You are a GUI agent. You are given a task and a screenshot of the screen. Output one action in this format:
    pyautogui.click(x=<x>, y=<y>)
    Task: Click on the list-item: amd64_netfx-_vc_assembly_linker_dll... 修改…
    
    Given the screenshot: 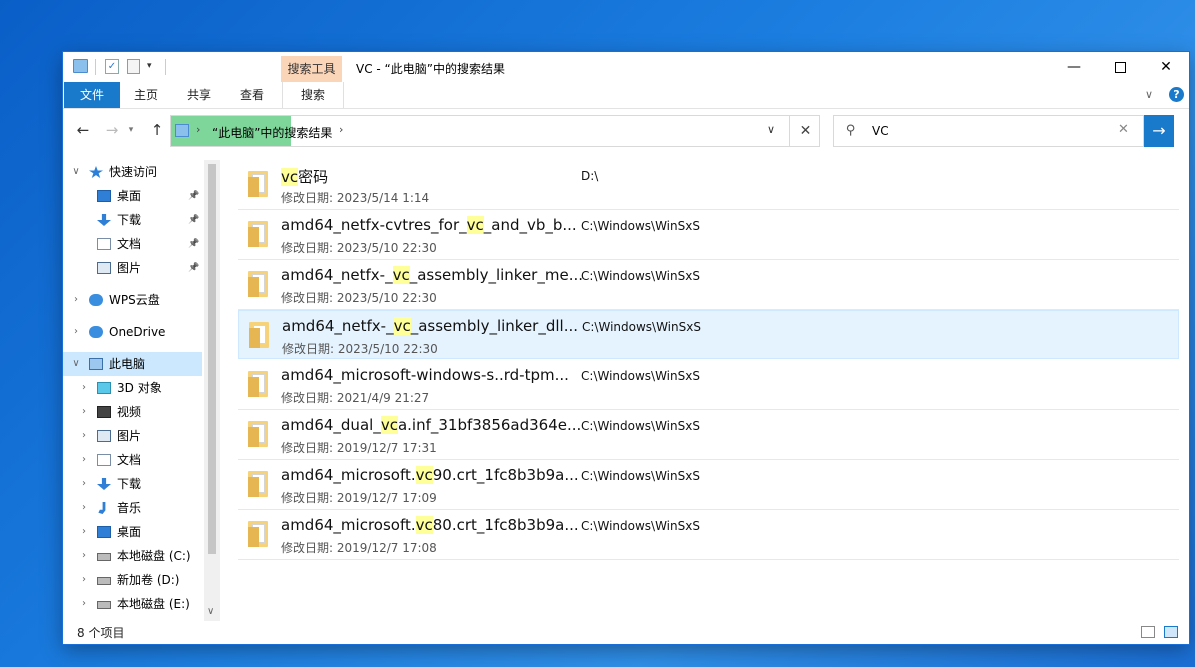 What is the action you would take?
    pyautogui.click(x=708, y=334)
    